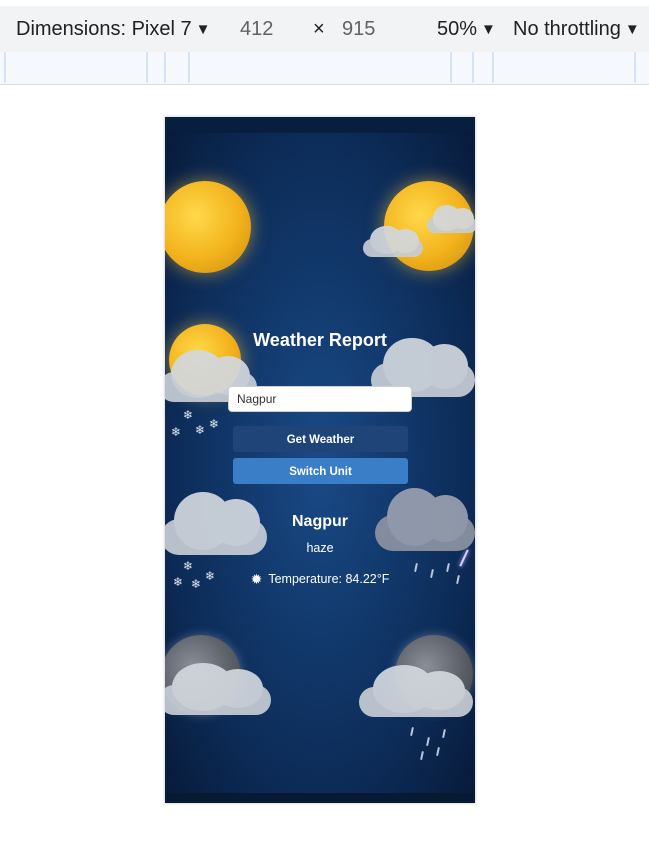 The width and height of the screenshot is (649, 849). What do you see at coordinates (320, 439) in the screenshot?
I see `get-weather-button: Get Weather` at bounding box center [320, 439].